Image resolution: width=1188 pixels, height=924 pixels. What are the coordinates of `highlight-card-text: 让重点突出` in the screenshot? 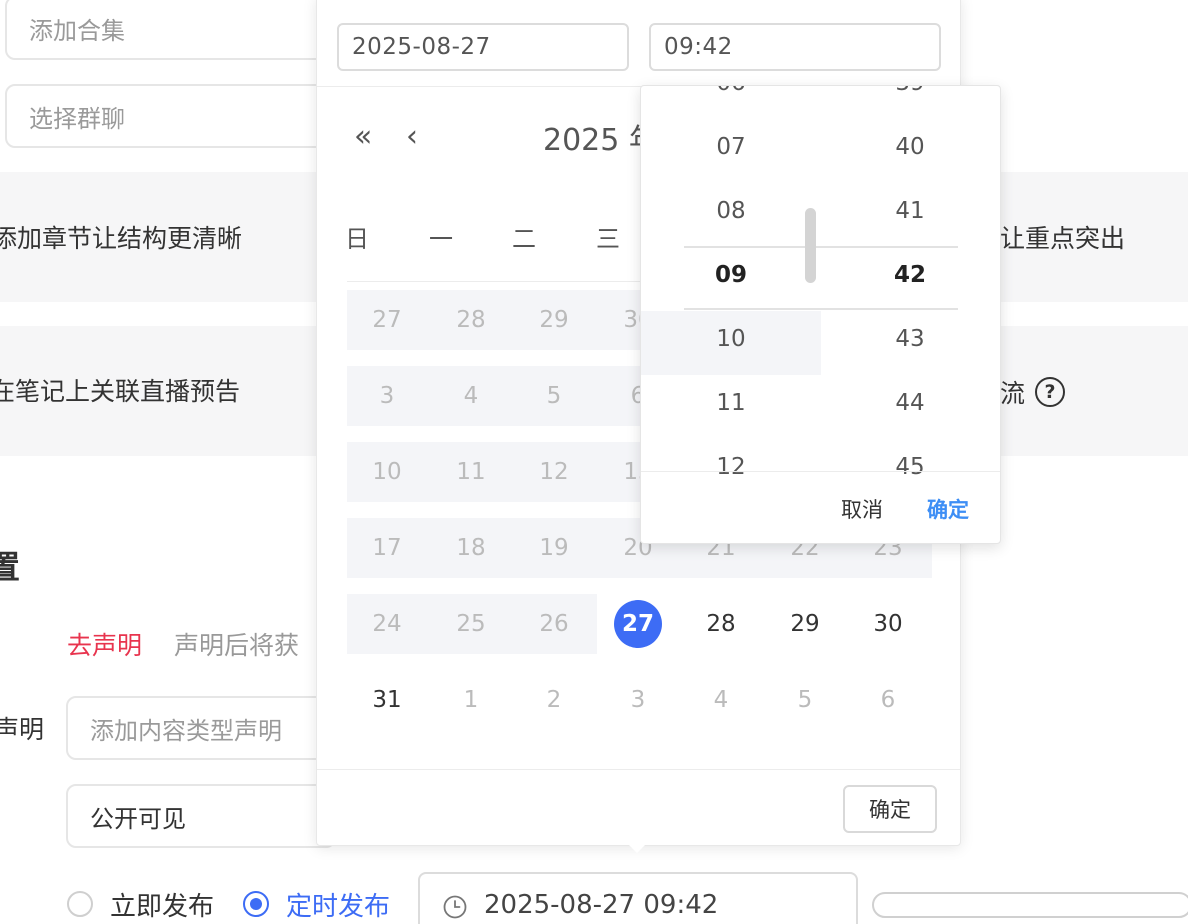 It's located at (1063, 238).